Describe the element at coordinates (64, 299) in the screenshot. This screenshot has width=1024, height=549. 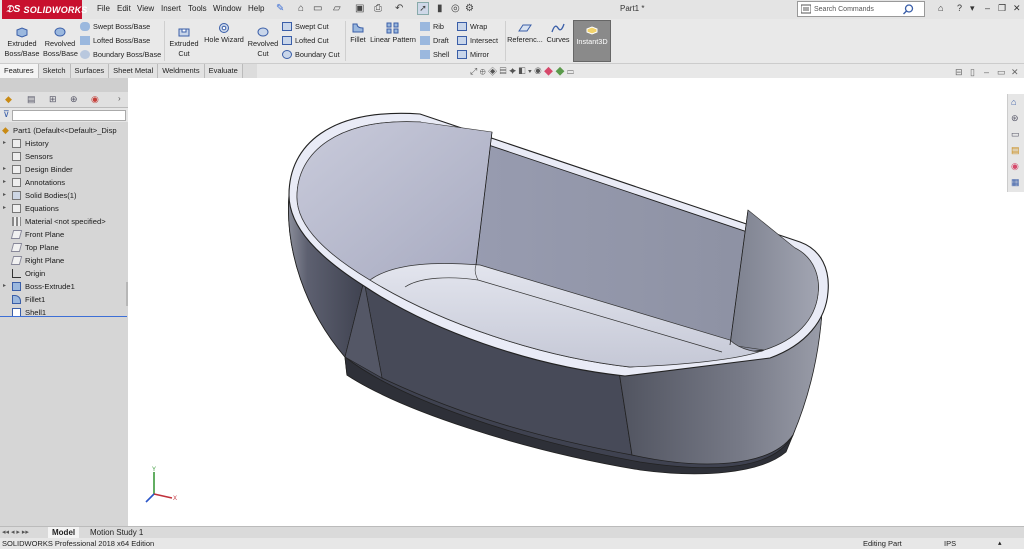
I see `tree-item-fillet1: Fillet1` at that location.